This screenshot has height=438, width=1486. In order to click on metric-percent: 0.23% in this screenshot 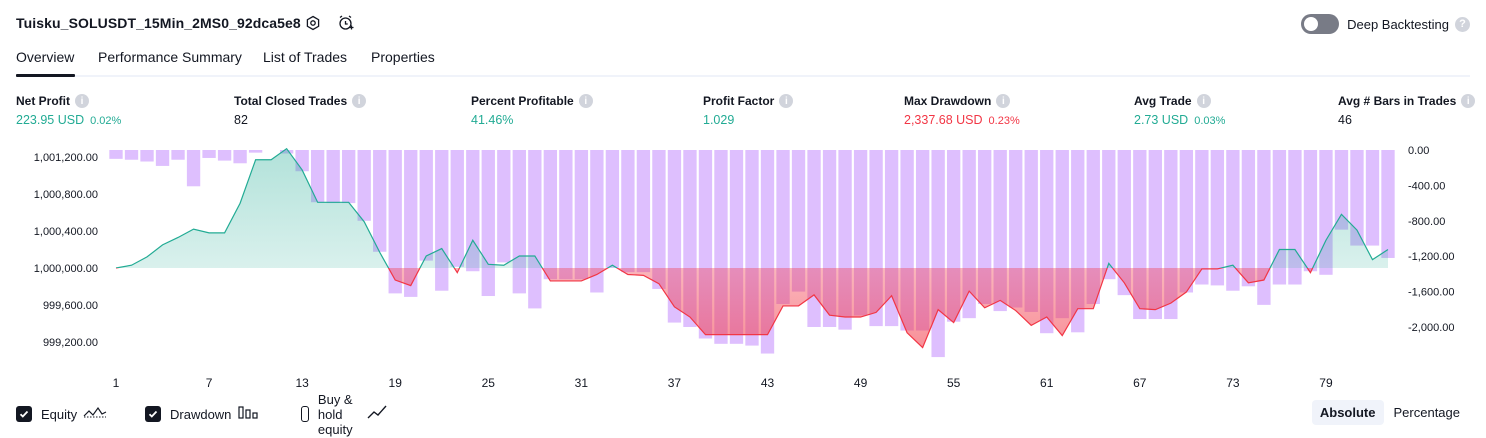, I will do `click(1004, 121)`.